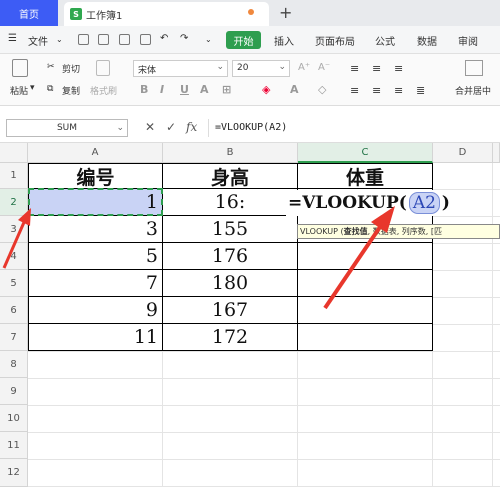 The width and height of the screenshot is (500, 487). Describe the element at coordinates (38, 40) in the screenshot. I see `menu-file: 文件` at that location.